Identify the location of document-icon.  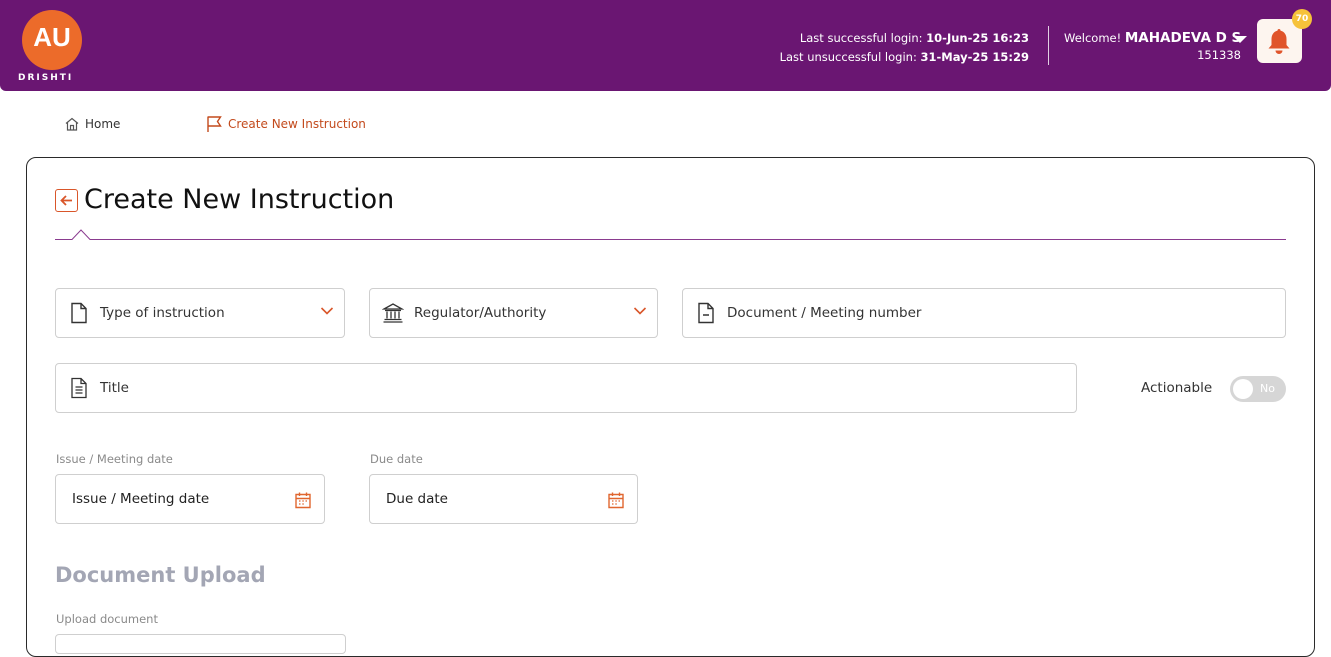
(79, 313).